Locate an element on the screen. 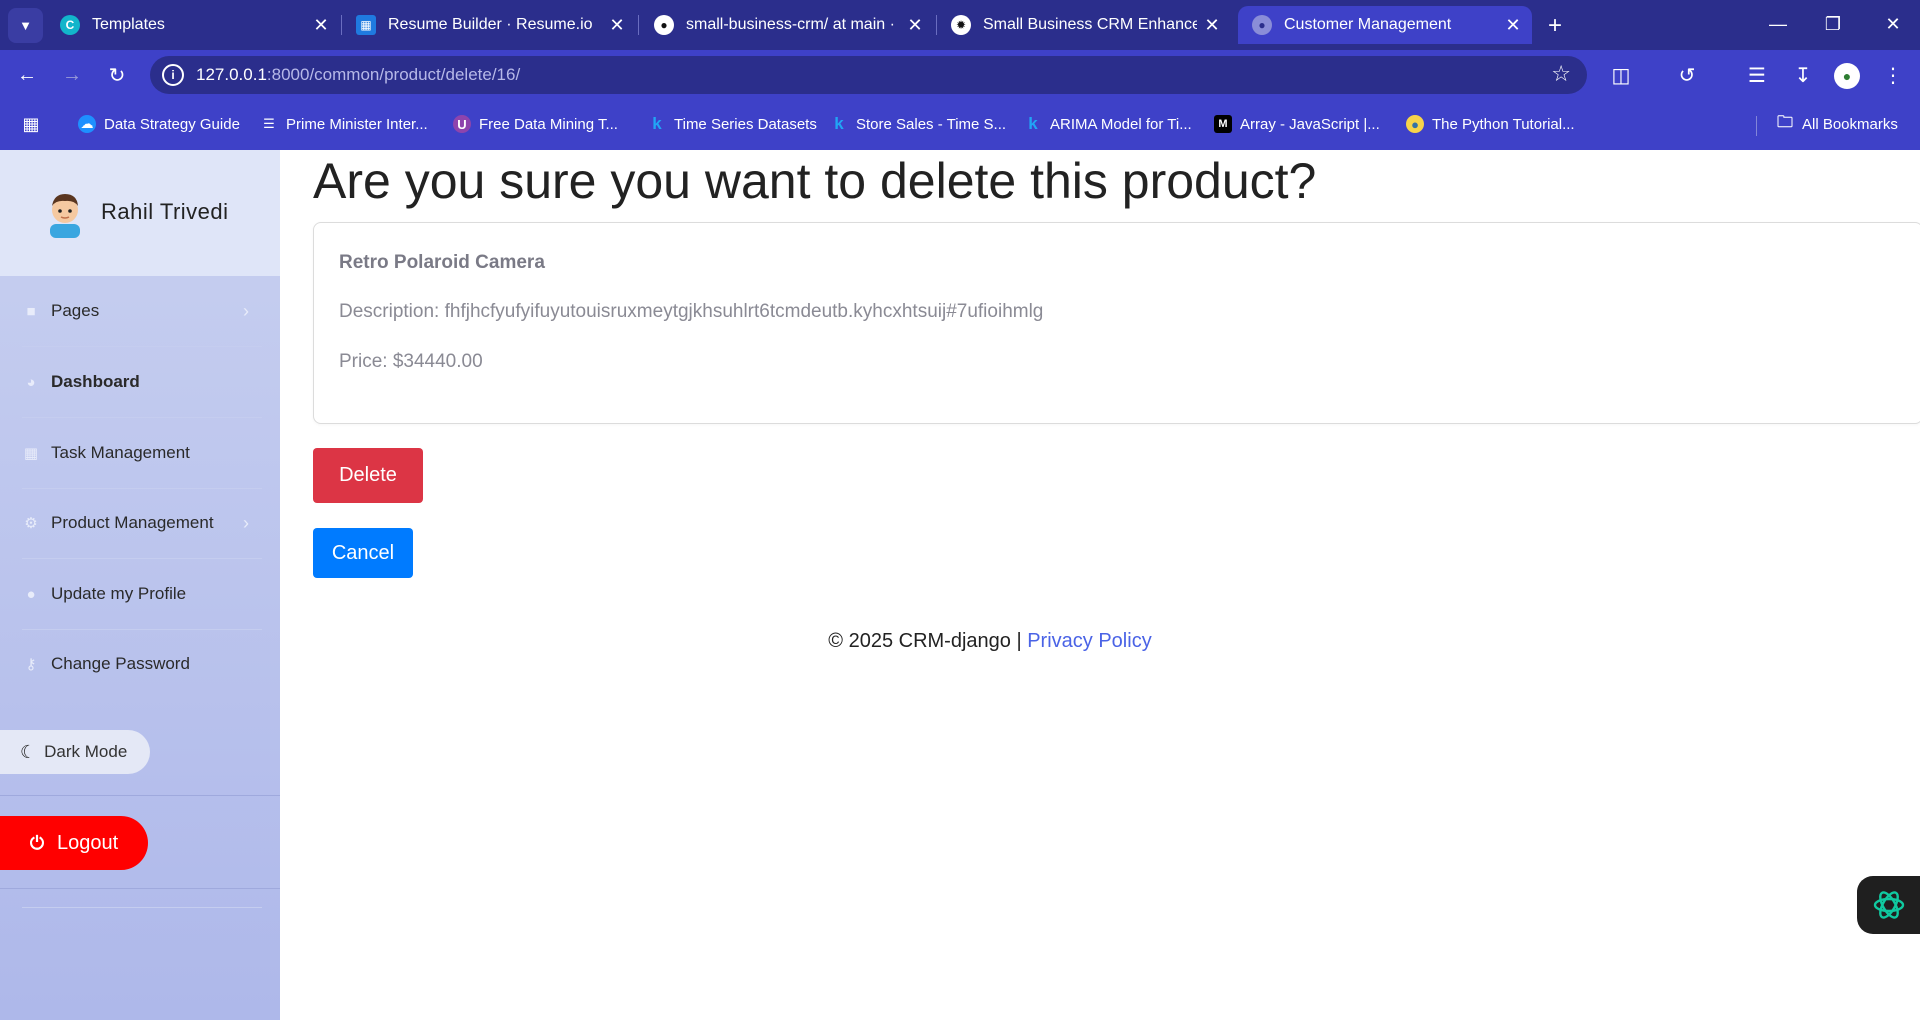  tab-title: small-business-crm/ at main · ra is located at coordinates (793, 24).